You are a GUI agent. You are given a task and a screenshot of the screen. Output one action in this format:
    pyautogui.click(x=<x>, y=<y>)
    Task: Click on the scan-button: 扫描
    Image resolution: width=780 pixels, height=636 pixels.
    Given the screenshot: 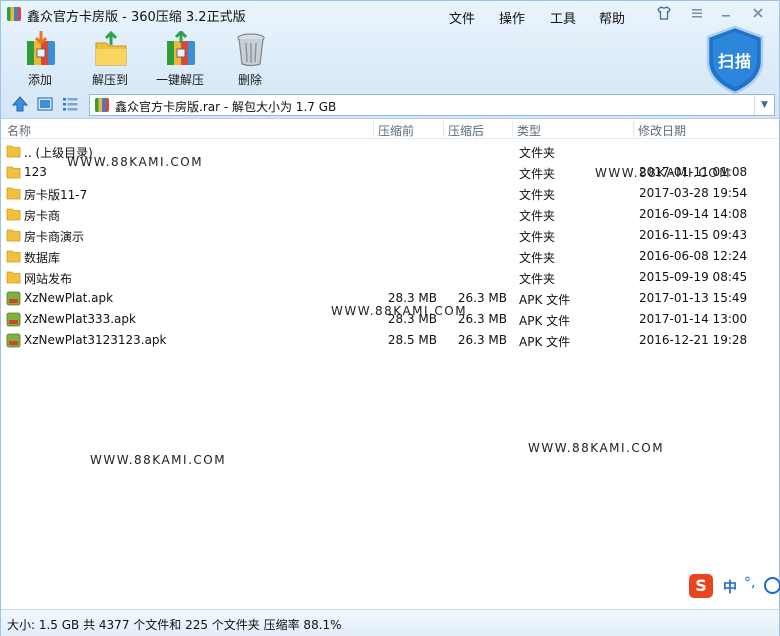 What is the action you would take?
    pyautogui.click(x=735, y=60)
    